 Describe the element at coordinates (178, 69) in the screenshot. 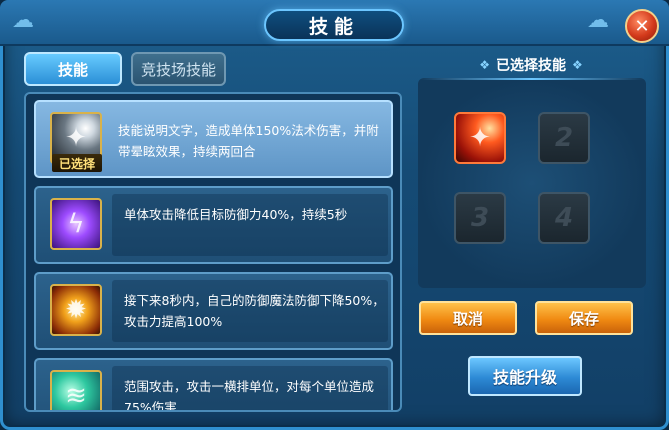

I see `tab-arena-skills: 竞技场技能` at that location.